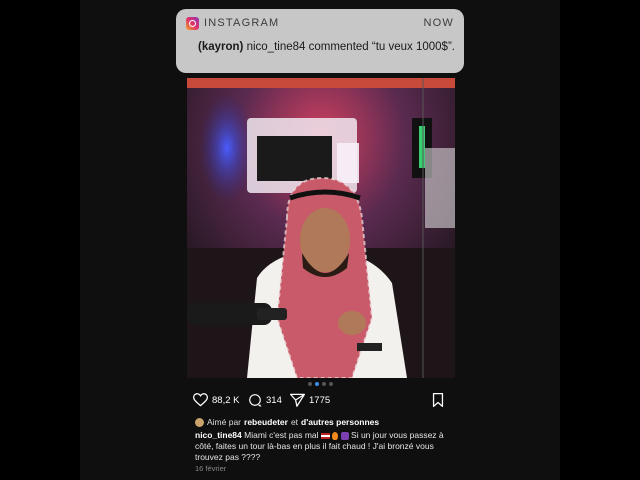 The width and height of the screenshot is (640, 480). I want to click on share-button: 1775, so click(310, 400).